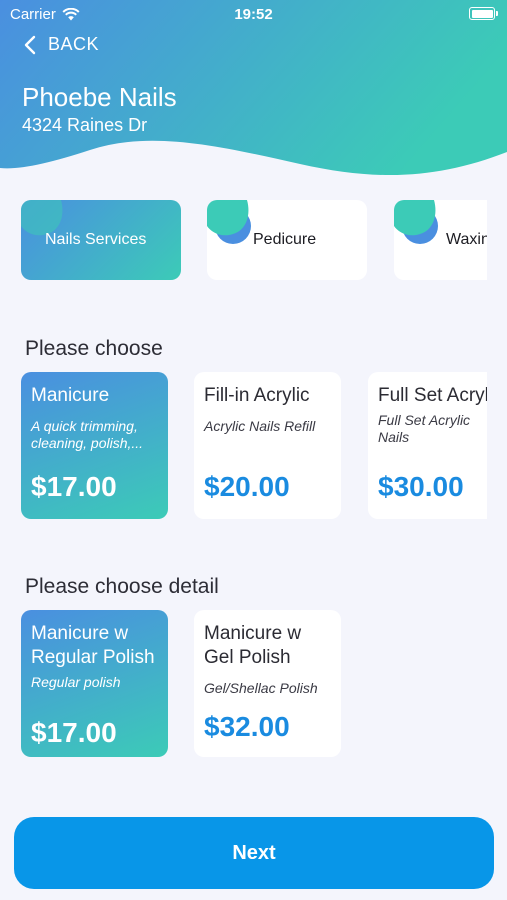  What do you see at coordinates (122, 586) in the screenshot?
I see `details-title: Please choose detail` at bounding box center [122, 586].